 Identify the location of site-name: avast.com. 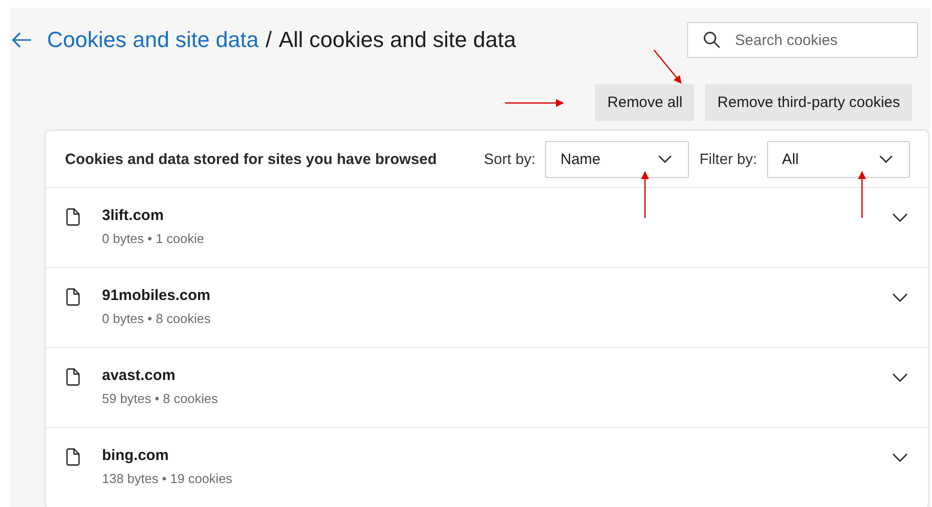
(139, 375).